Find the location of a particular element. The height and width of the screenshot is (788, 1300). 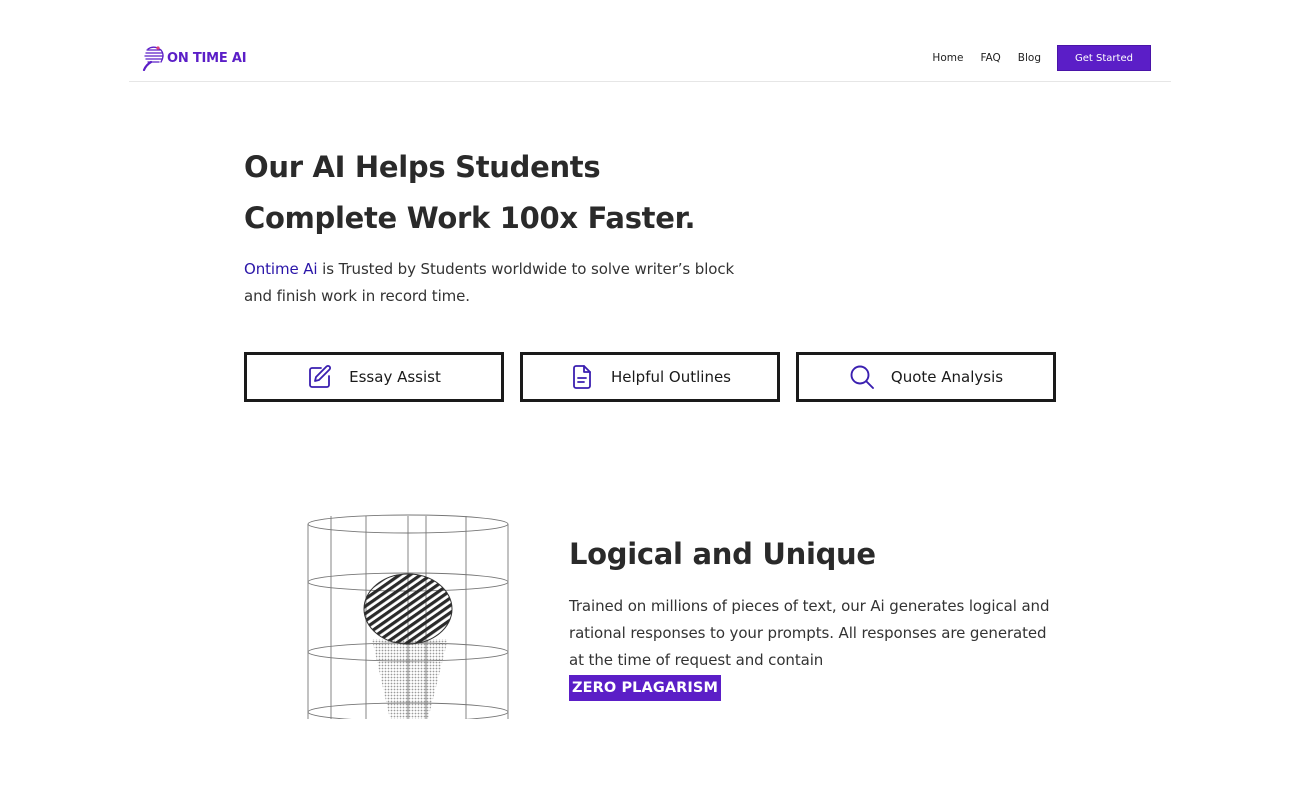

get-started-button: Get Started is located at coordinates (1104, 58).